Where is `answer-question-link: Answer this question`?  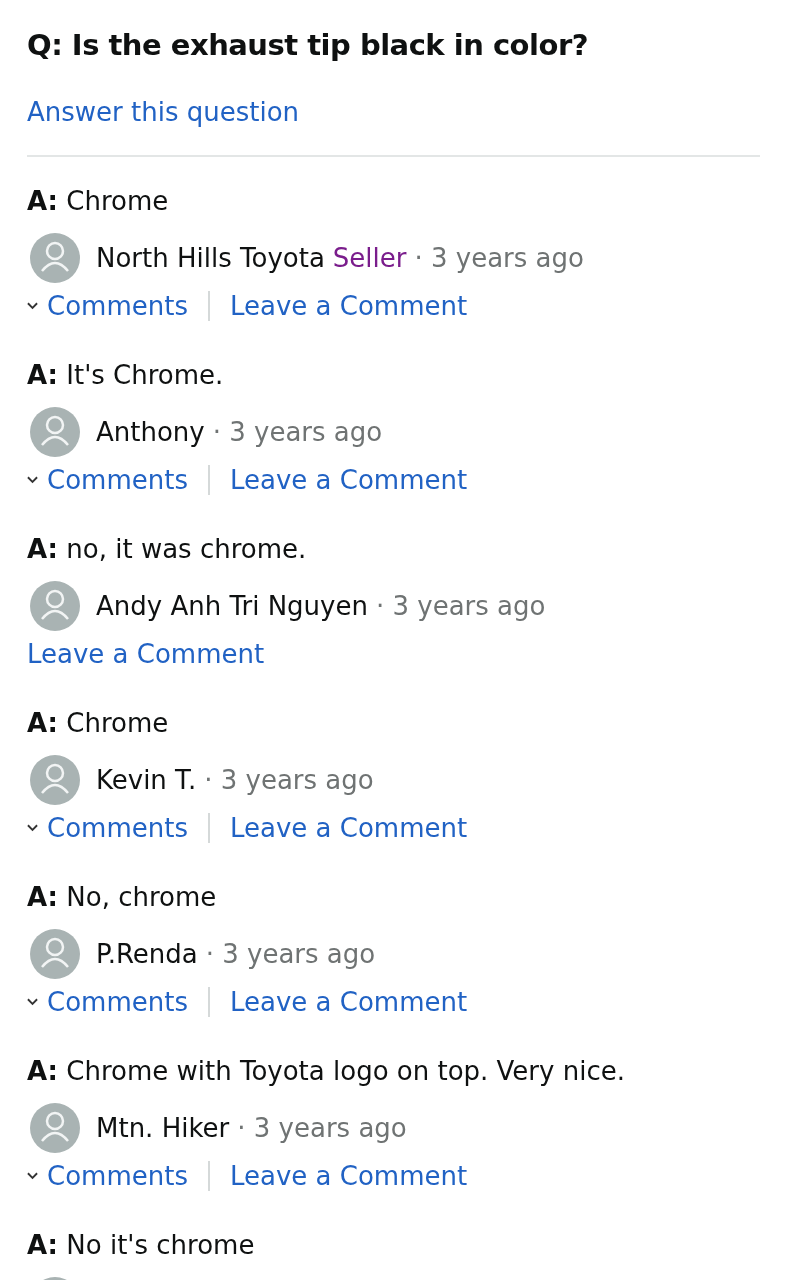 answer-question-link: Answer this question is located at coordinates (163, 112).